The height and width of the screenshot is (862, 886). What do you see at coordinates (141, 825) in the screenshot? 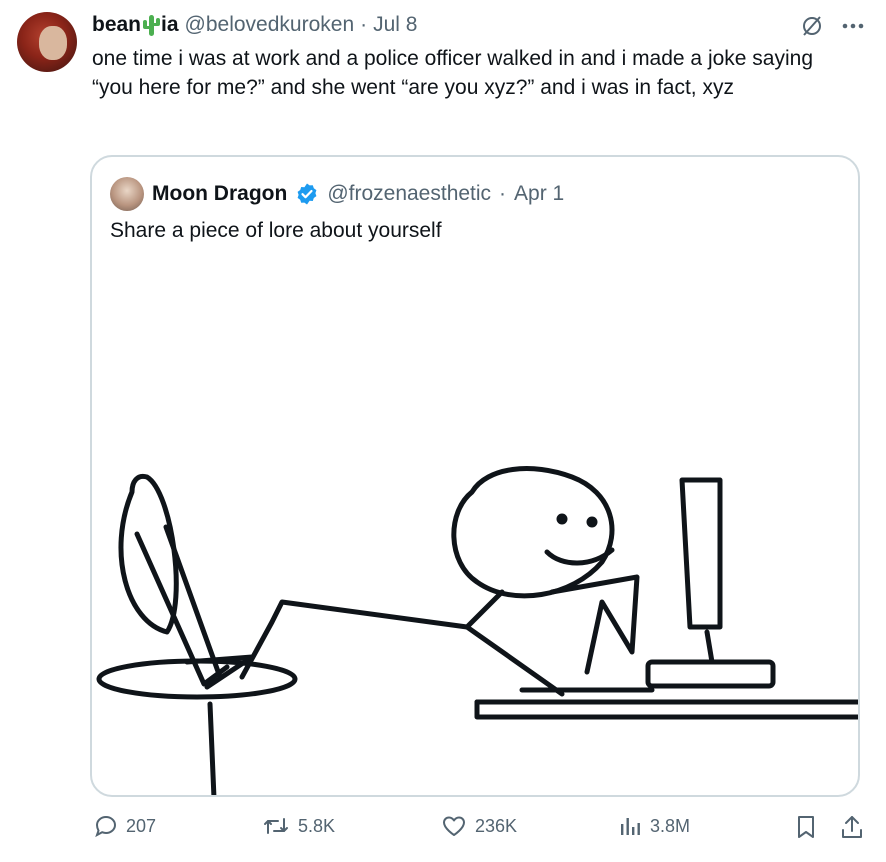
I see `reply-count: 207` at bounding box center [141, 825].